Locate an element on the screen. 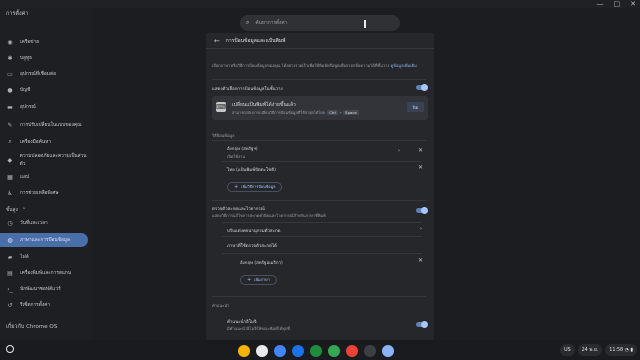  emoji-suggestions-desc: มีคำแนะนำอิโมจิให้ขณะพิมพ์ได้ทุกที่ is located at coordinates (258, 328).